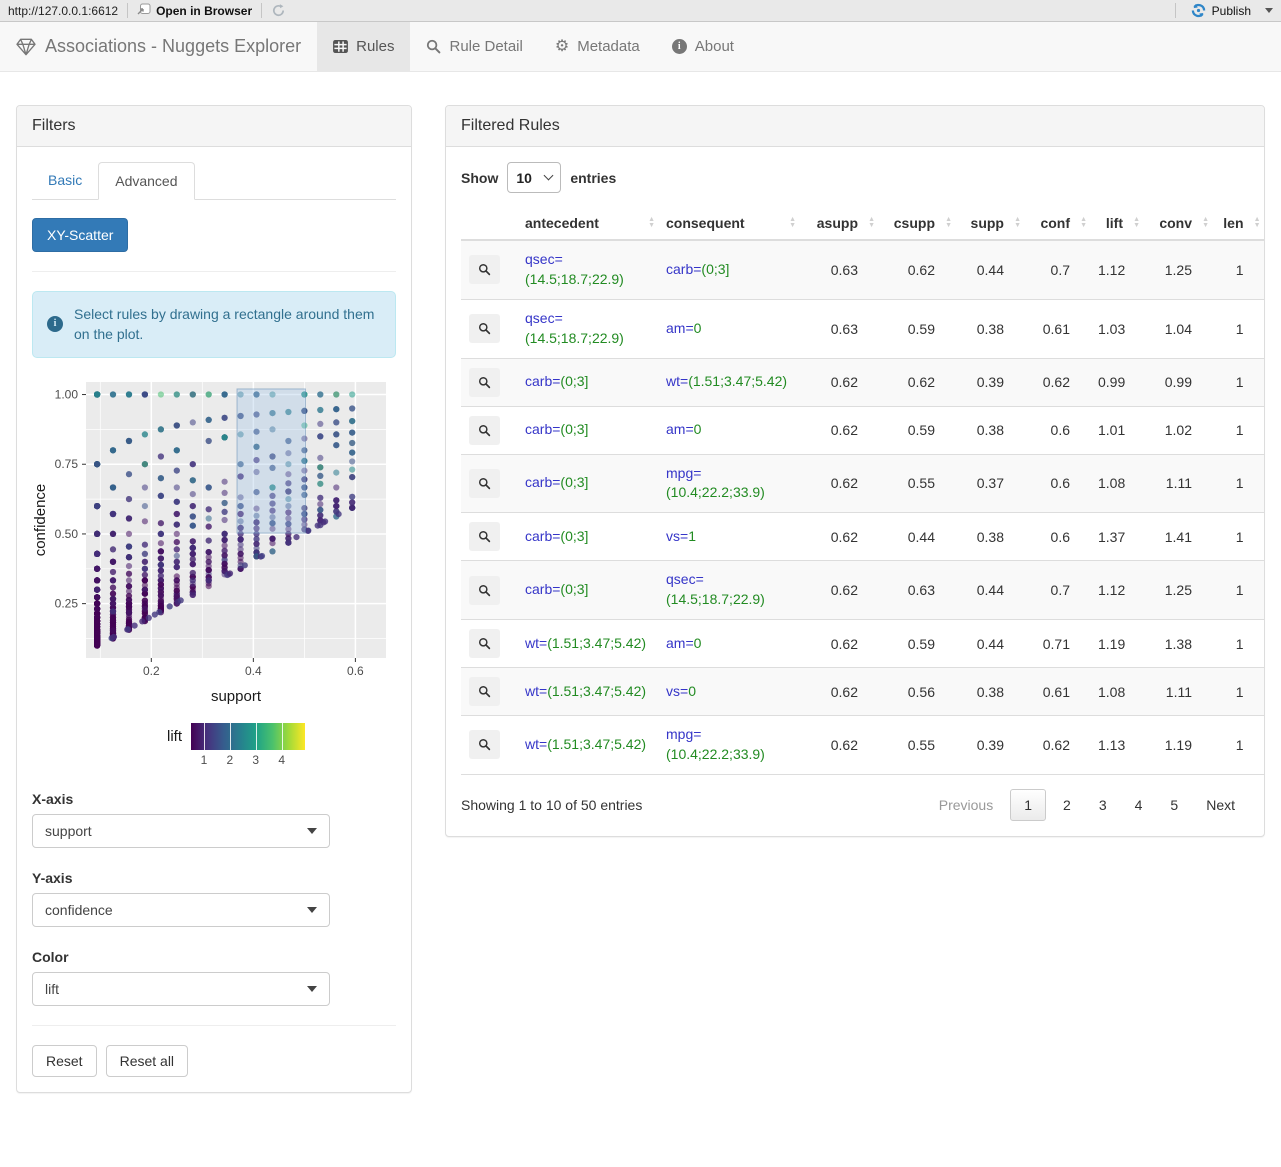 This screenshot has width=1281, height=1167. I want to click on reset-button: Reset, so click(64, 1060).